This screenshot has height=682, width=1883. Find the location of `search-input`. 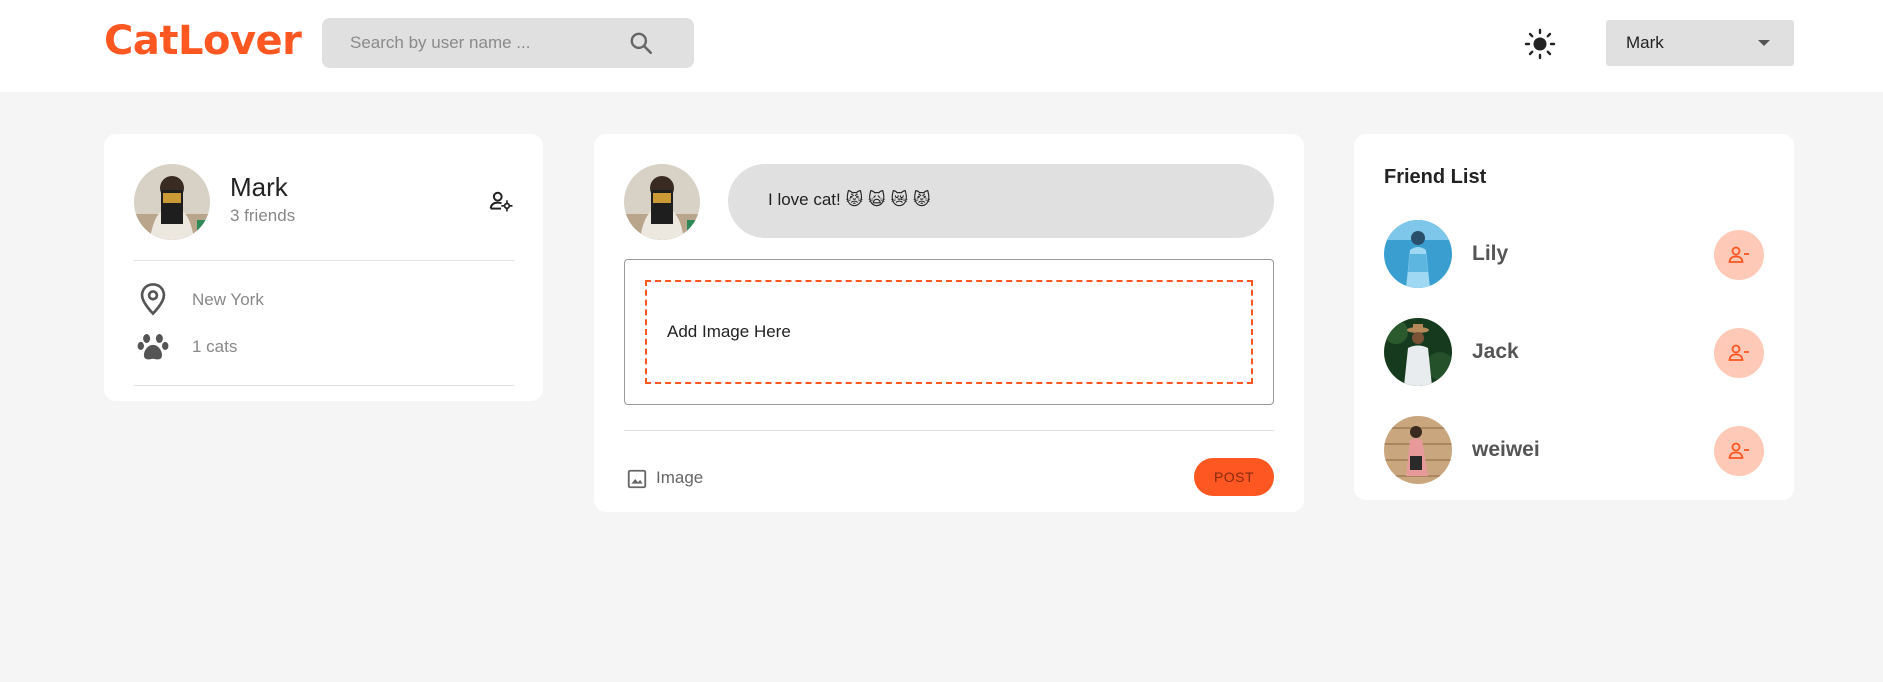

search-input is located at coordinates (490, 43).